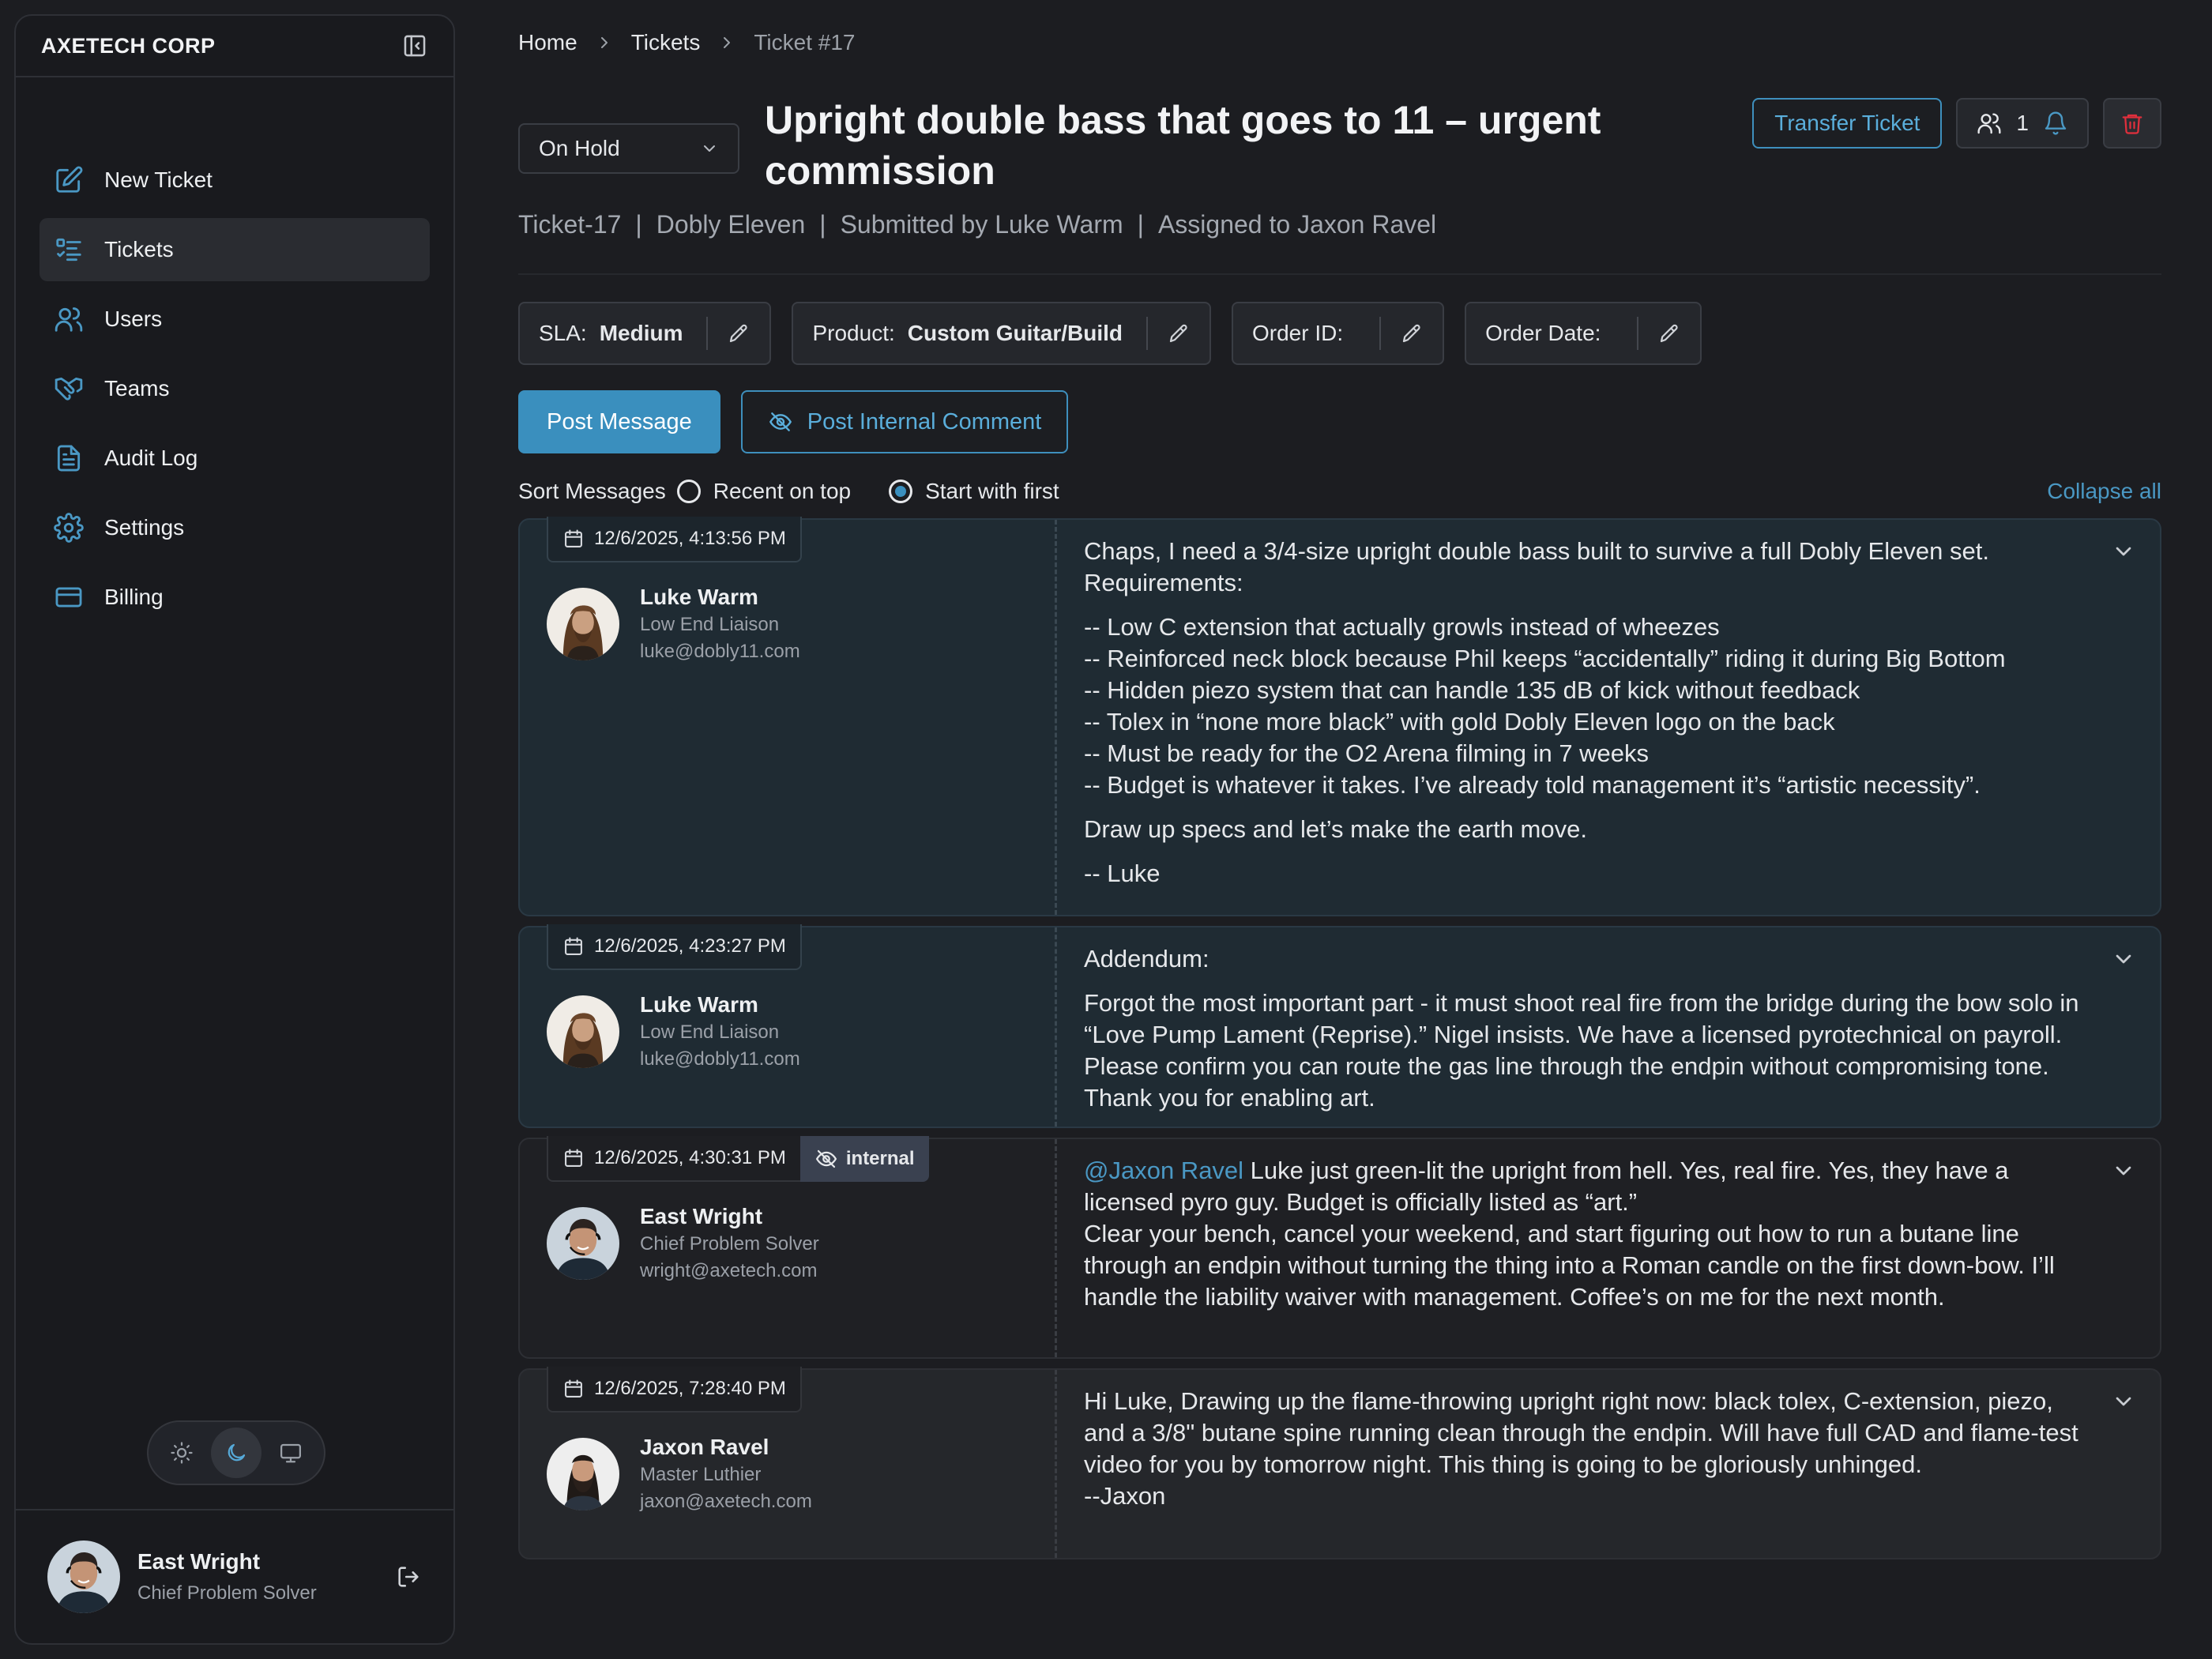 This screenshot has height=1659, width=2212. Describe the element at coordinates (409, 1577) in the screenshot. I see `logout-icon` at that location.